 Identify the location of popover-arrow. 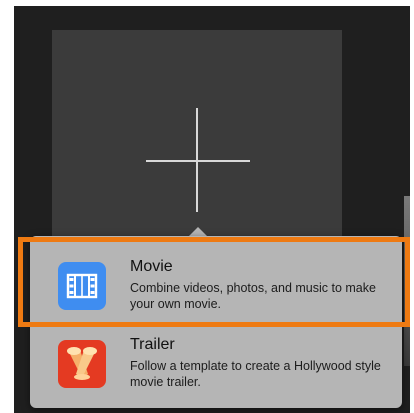
(198, 231).